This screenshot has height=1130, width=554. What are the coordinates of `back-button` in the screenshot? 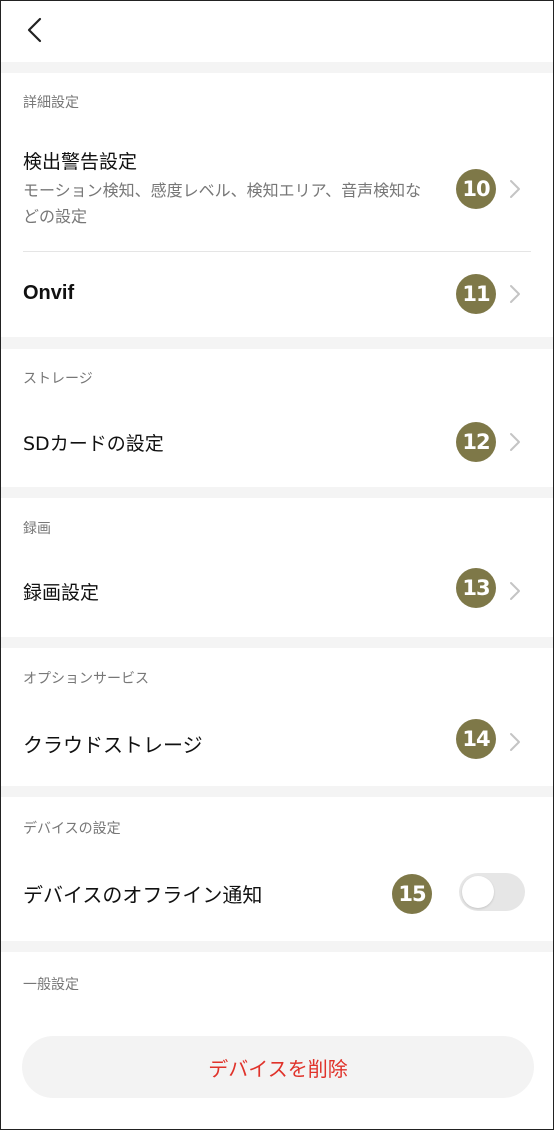 It's located at (35, 30).